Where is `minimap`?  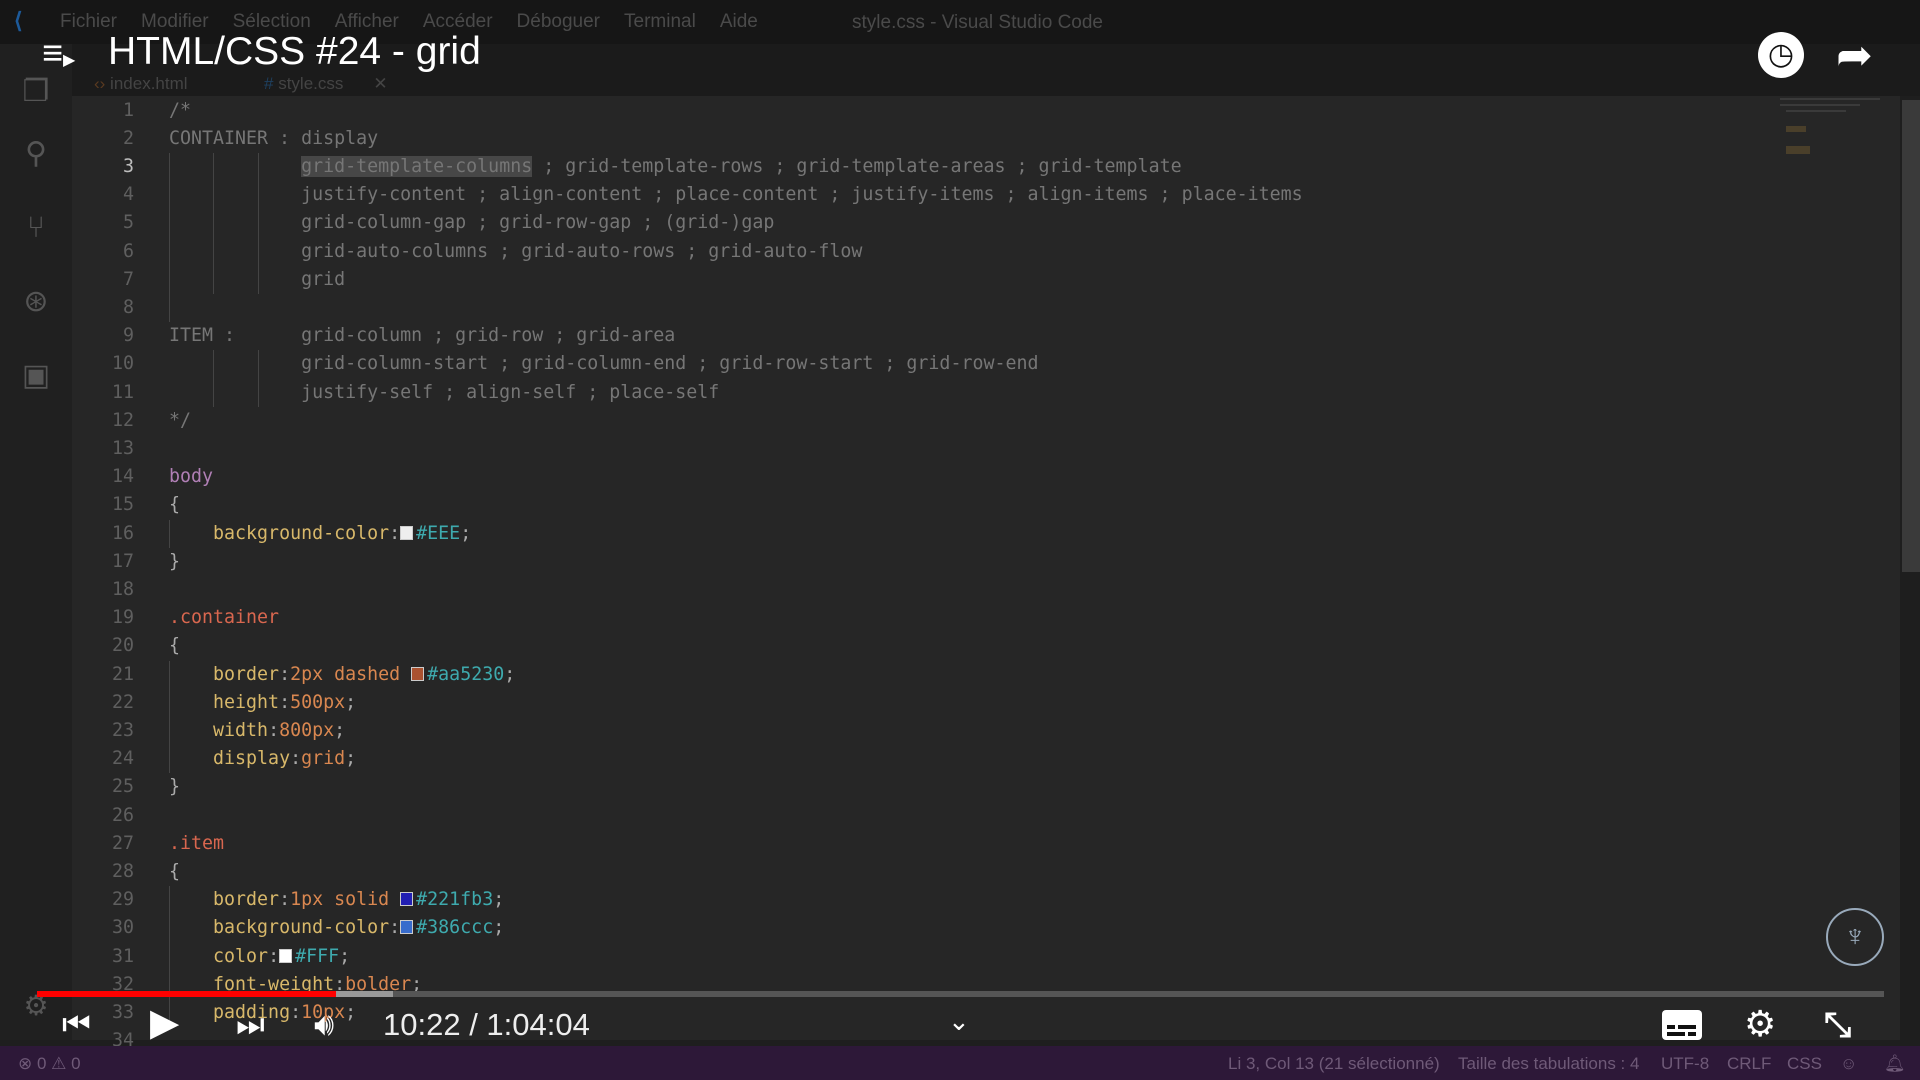 minimap is located at coordinates (1835, 136).